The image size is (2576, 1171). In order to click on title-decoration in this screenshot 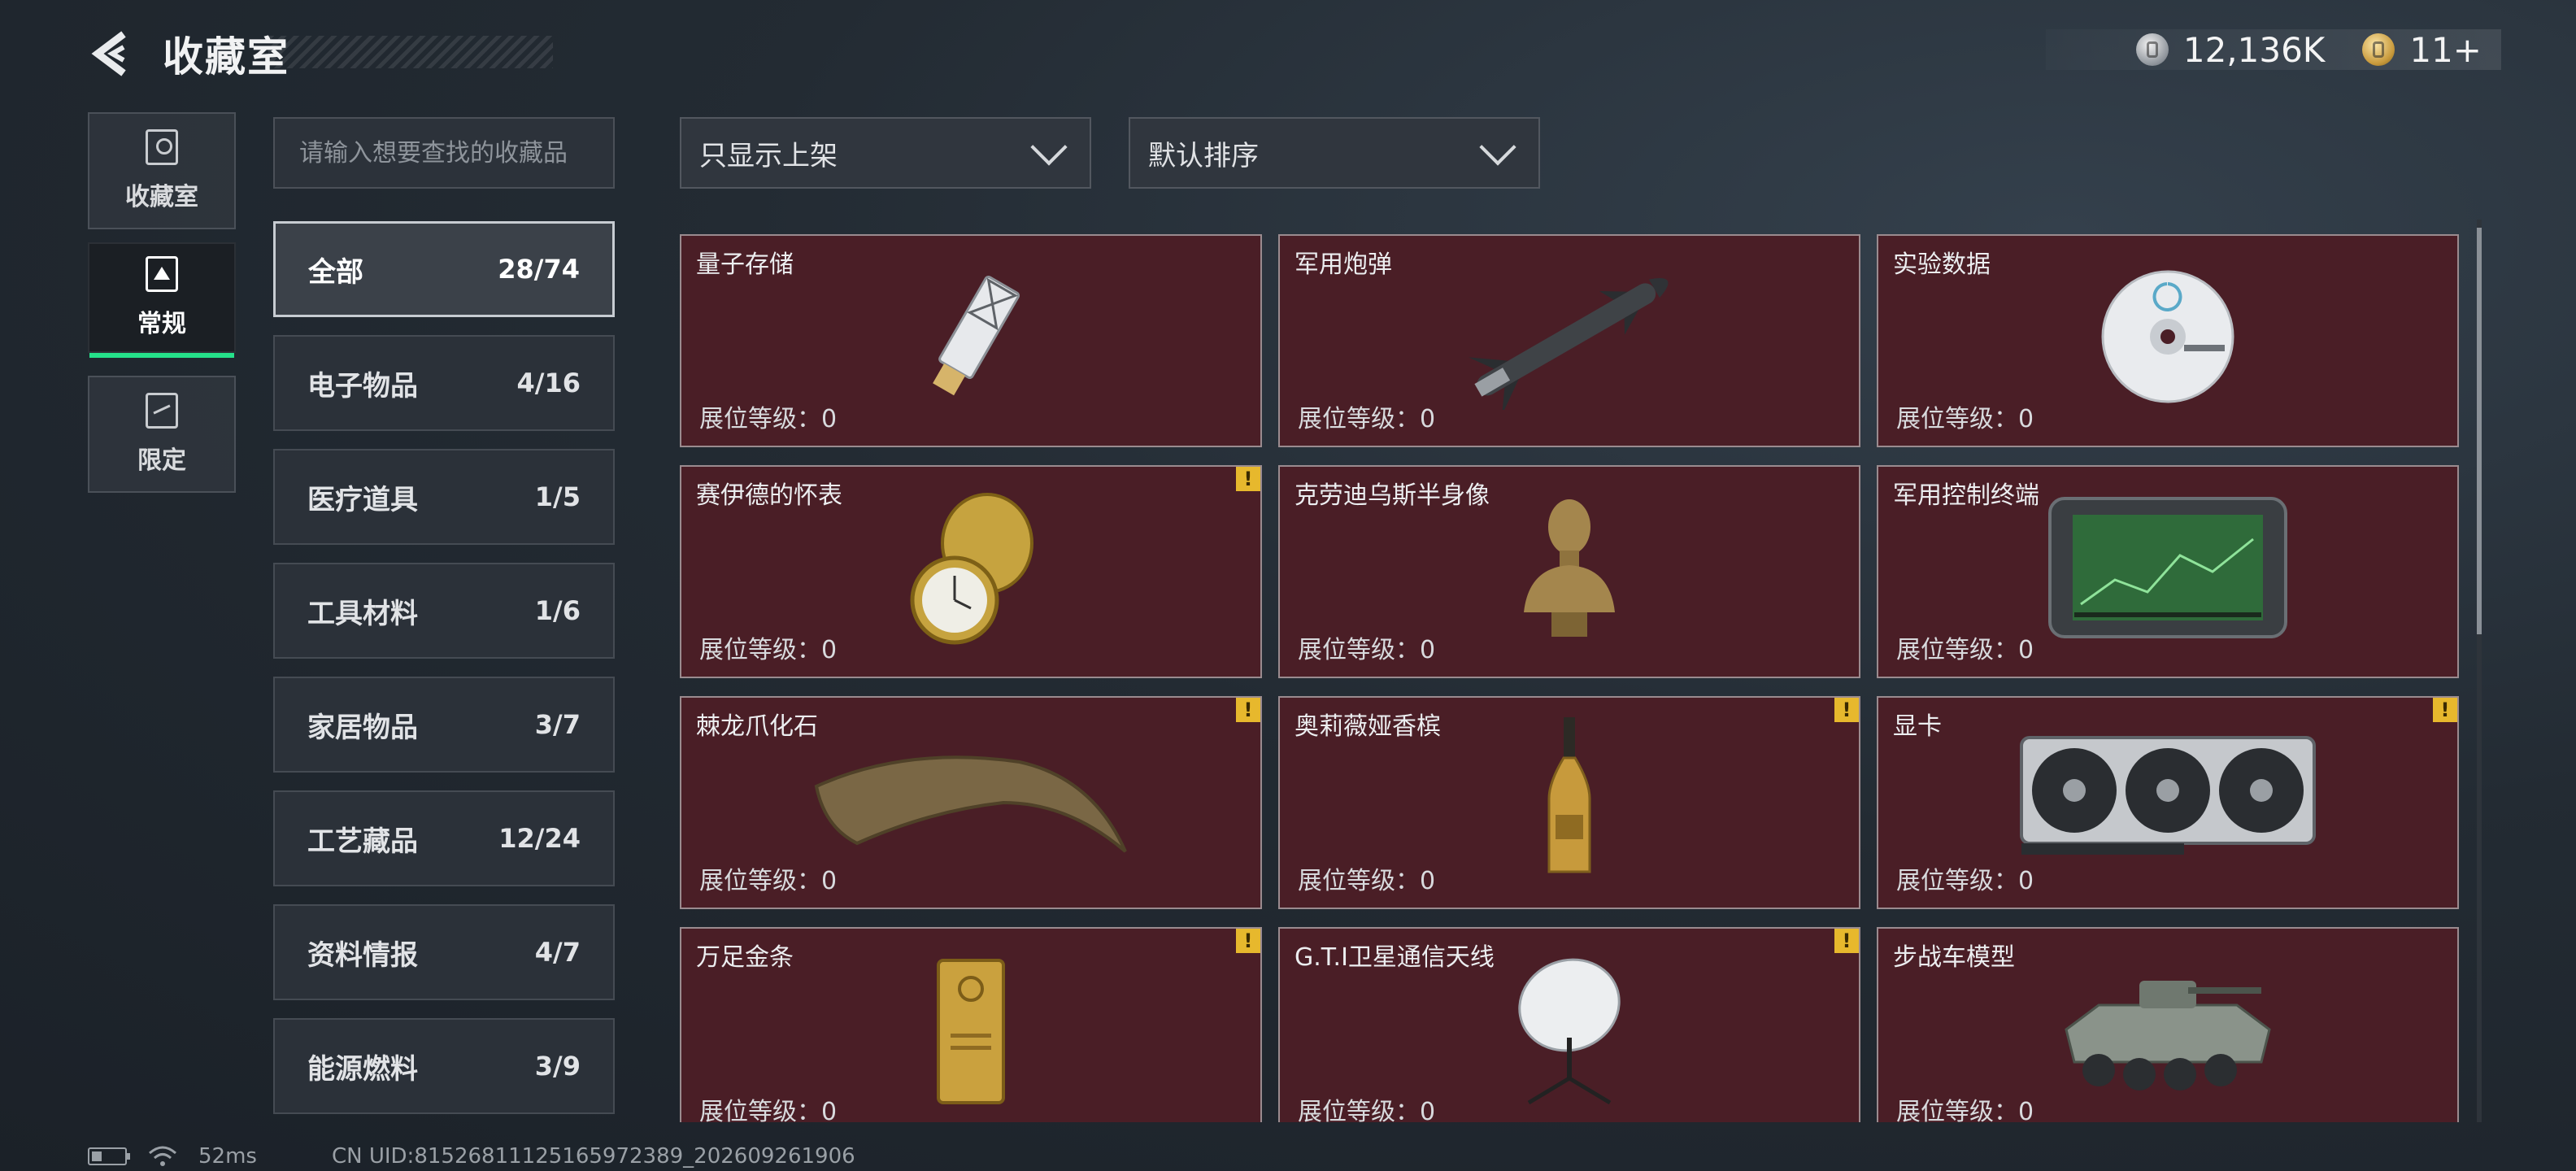, I will do `click(411, 52)`.